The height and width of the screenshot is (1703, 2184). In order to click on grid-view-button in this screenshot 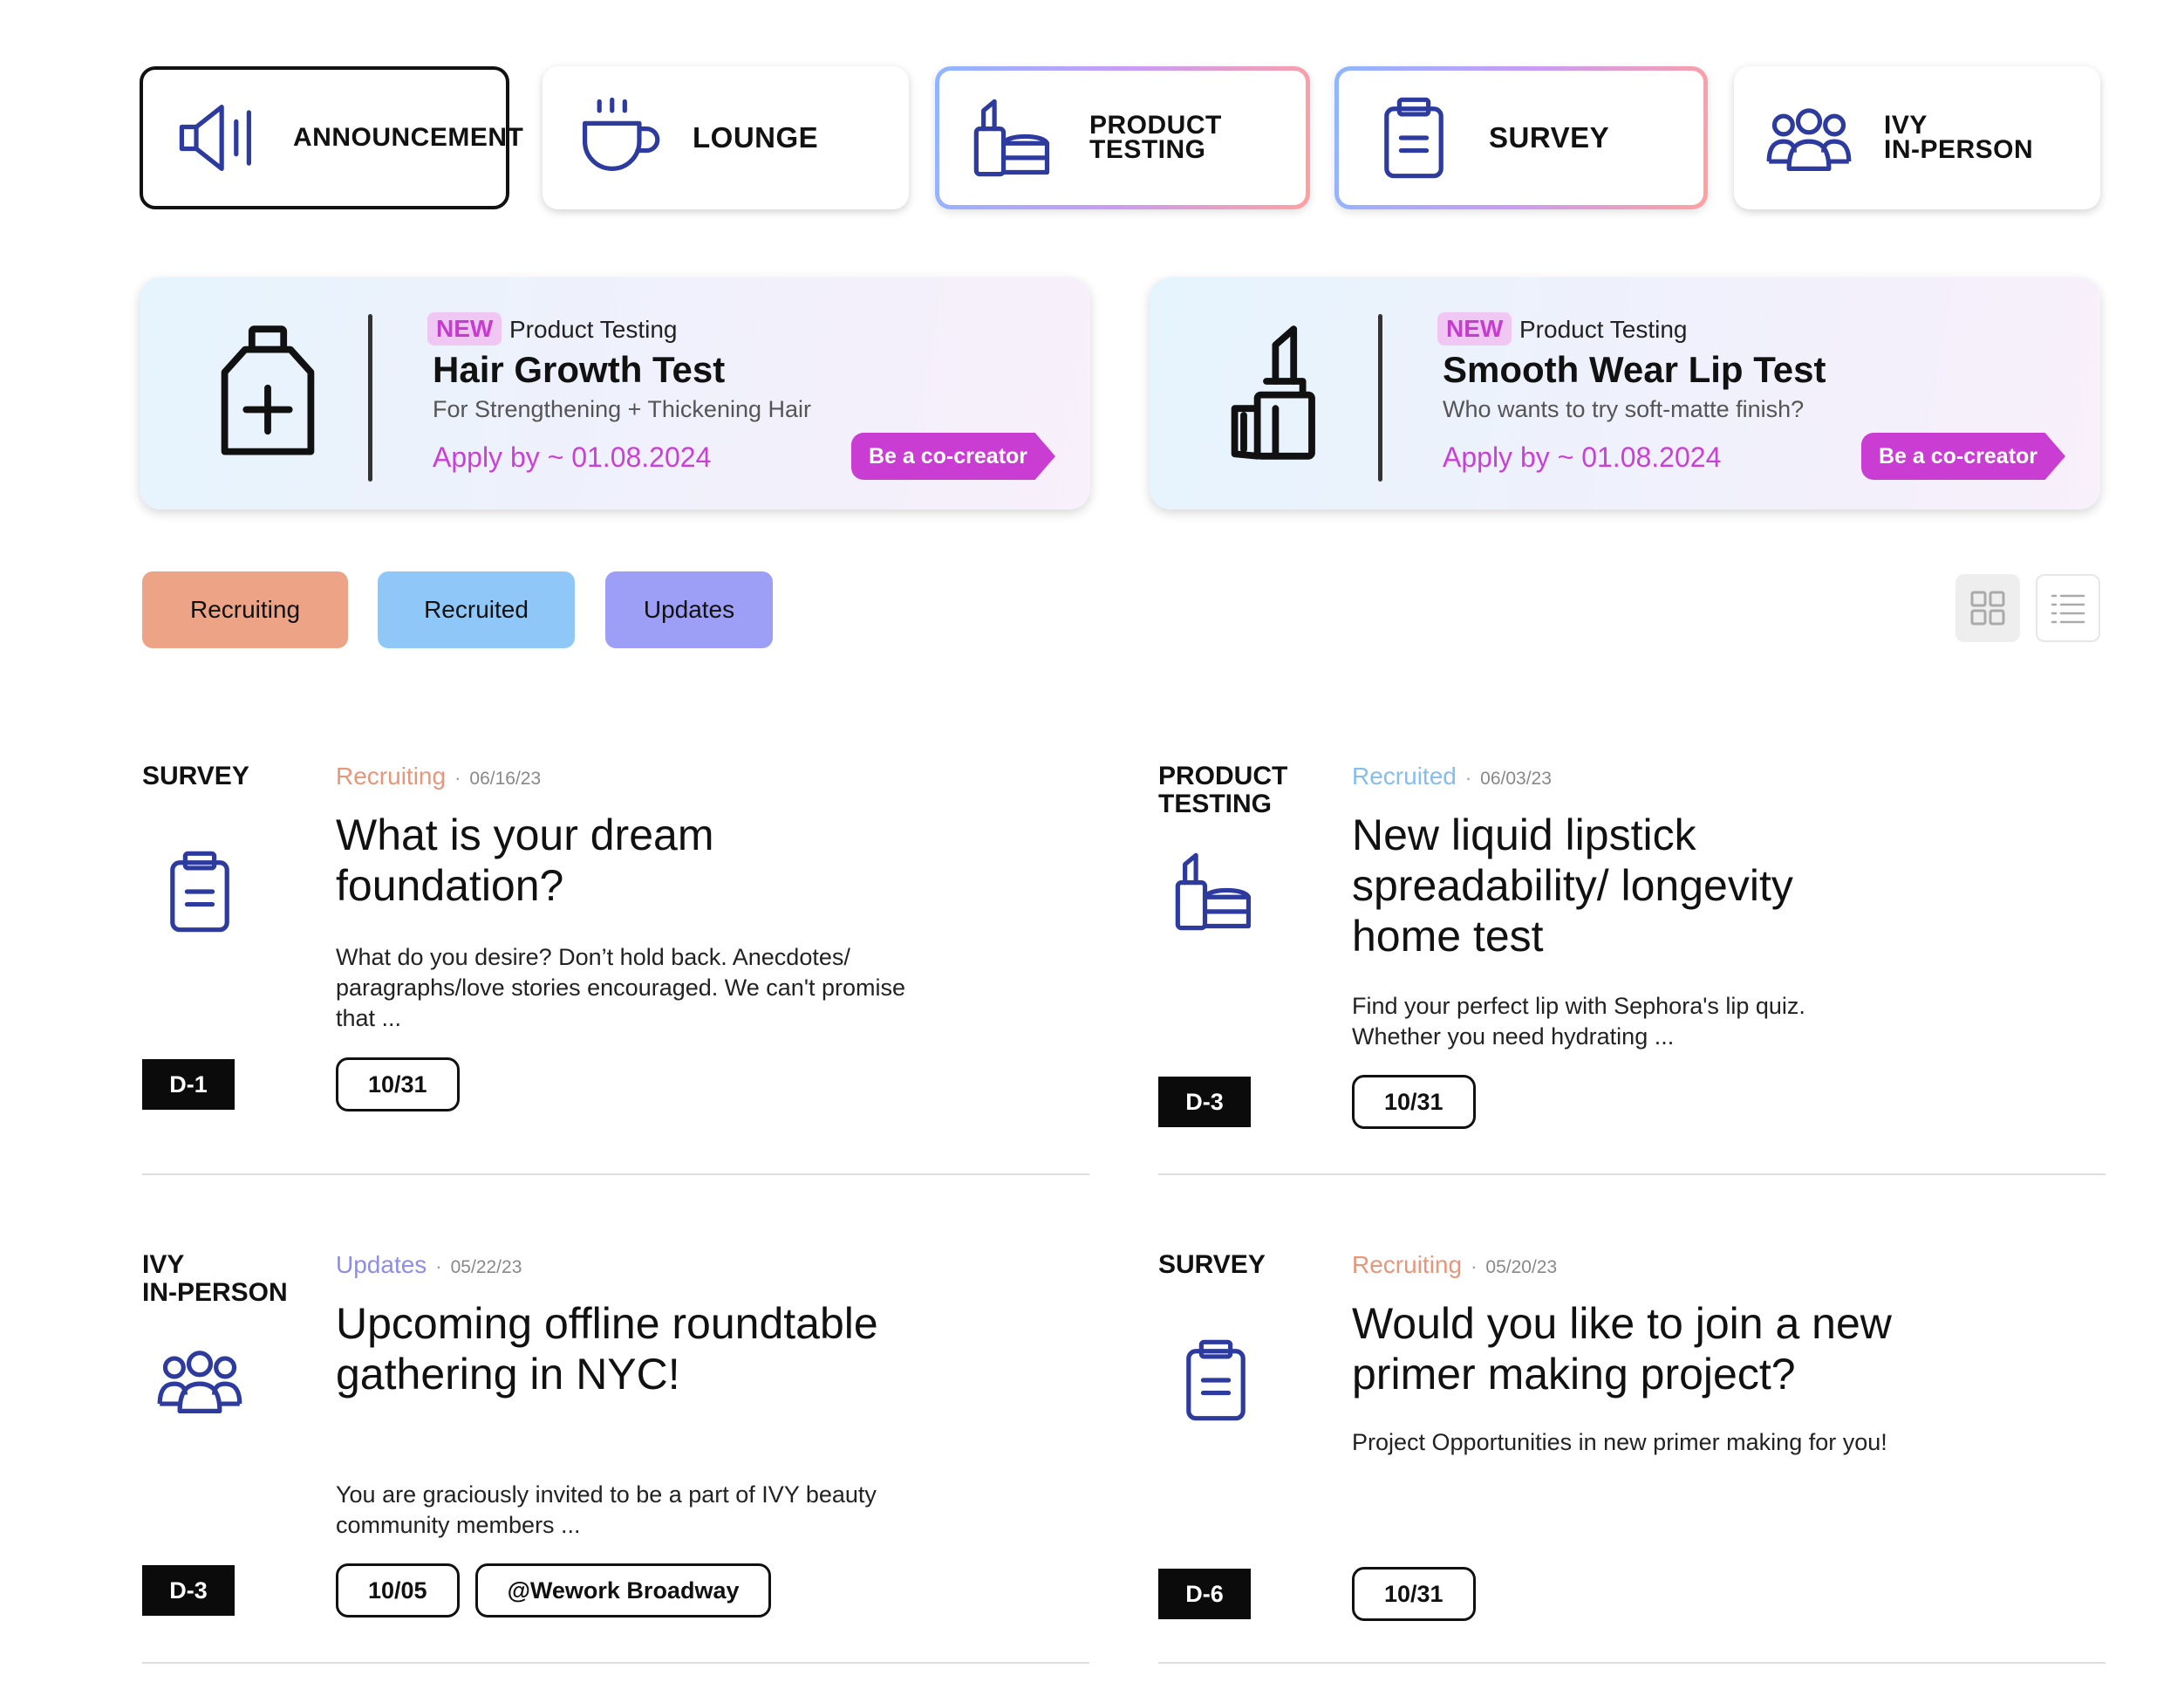, I will do `click(1987, 608)`.